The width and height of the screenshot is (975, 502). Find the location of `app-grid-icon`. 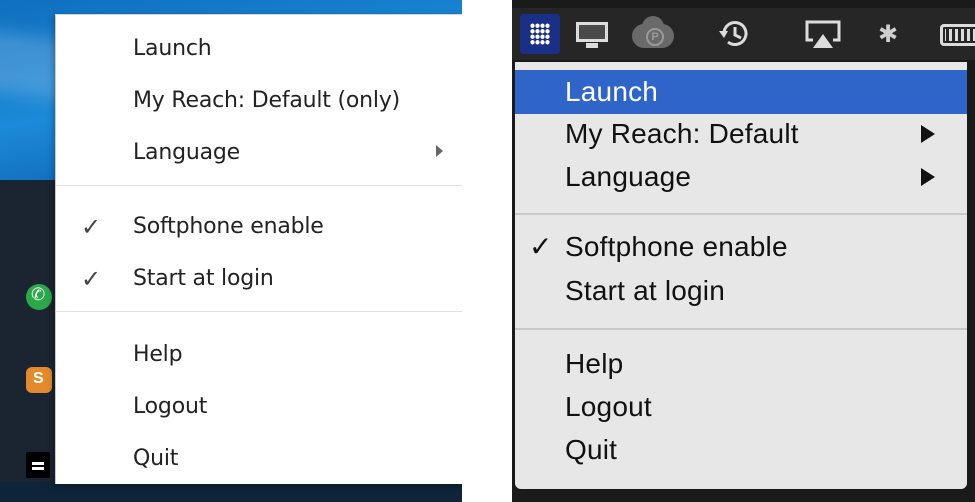

app-grid-icon is located at coordinates (540, 34).